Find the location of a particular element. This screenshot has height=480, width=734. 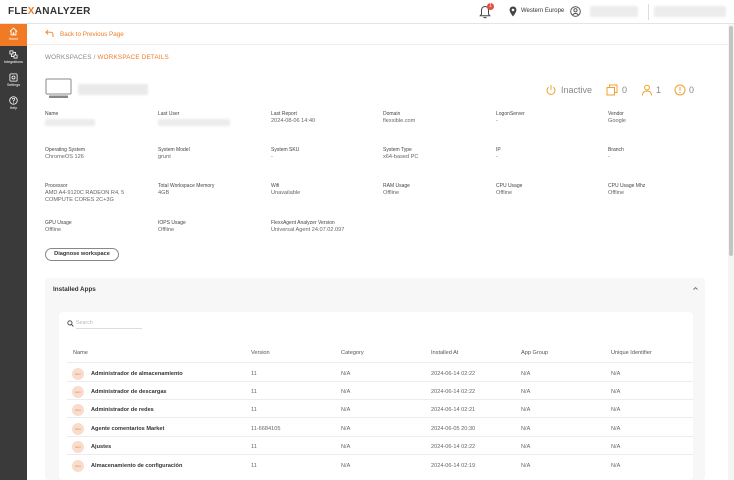

last-report-label: Last Report is located at coordinates (284, 114).